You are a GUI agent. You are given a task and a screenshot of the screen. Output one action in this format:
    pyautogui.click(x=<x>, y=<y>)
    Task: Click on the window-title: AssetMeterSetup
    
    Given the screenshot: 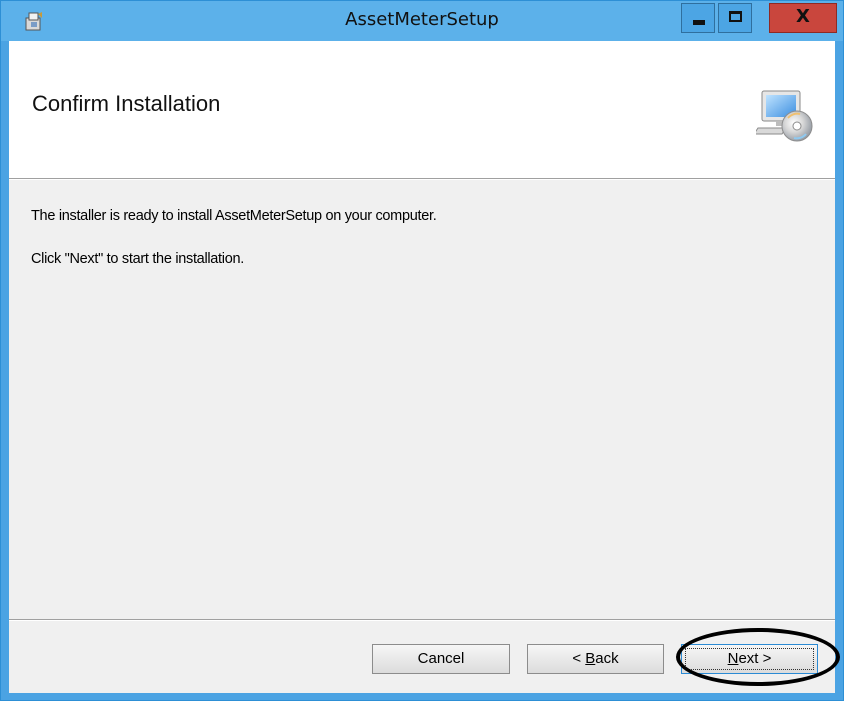 What is the action you would take?
    pyautogui.click(x=422, y=19)
    